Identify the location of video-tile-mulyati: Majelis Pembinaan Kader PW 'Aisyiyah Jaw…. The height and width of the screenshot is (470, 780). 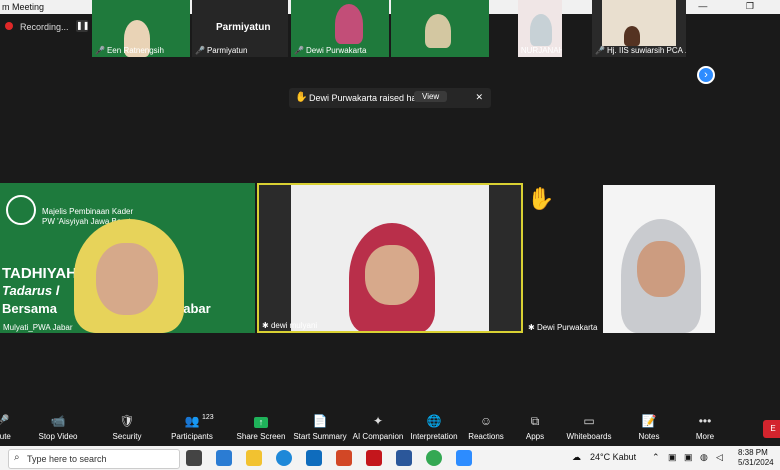
(127, 258).